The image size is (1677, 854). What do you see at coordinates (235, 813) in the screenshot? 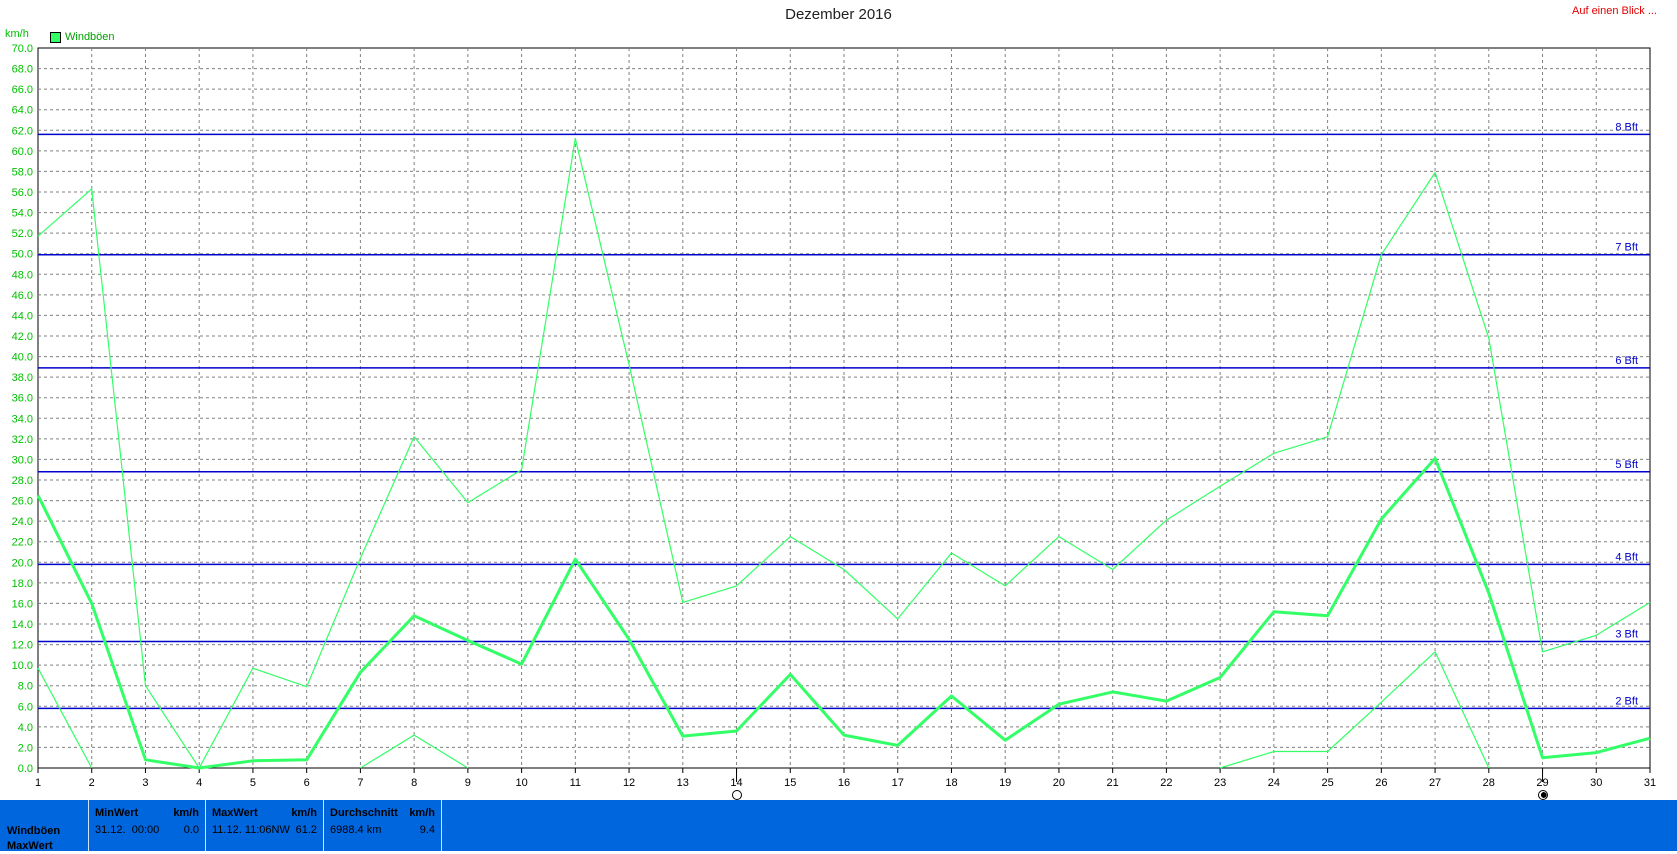
I see `max-header: MaxWert` at bounding box center [235, 813].